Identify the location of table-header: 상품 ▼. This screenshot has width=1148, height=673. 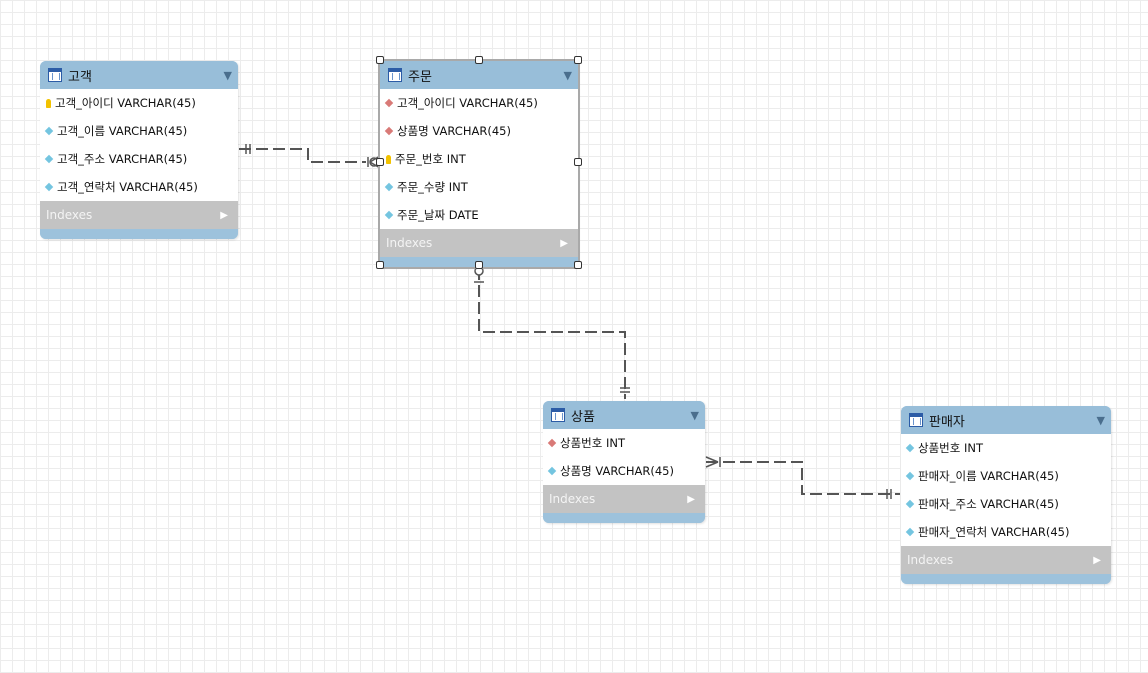
(624, 415).